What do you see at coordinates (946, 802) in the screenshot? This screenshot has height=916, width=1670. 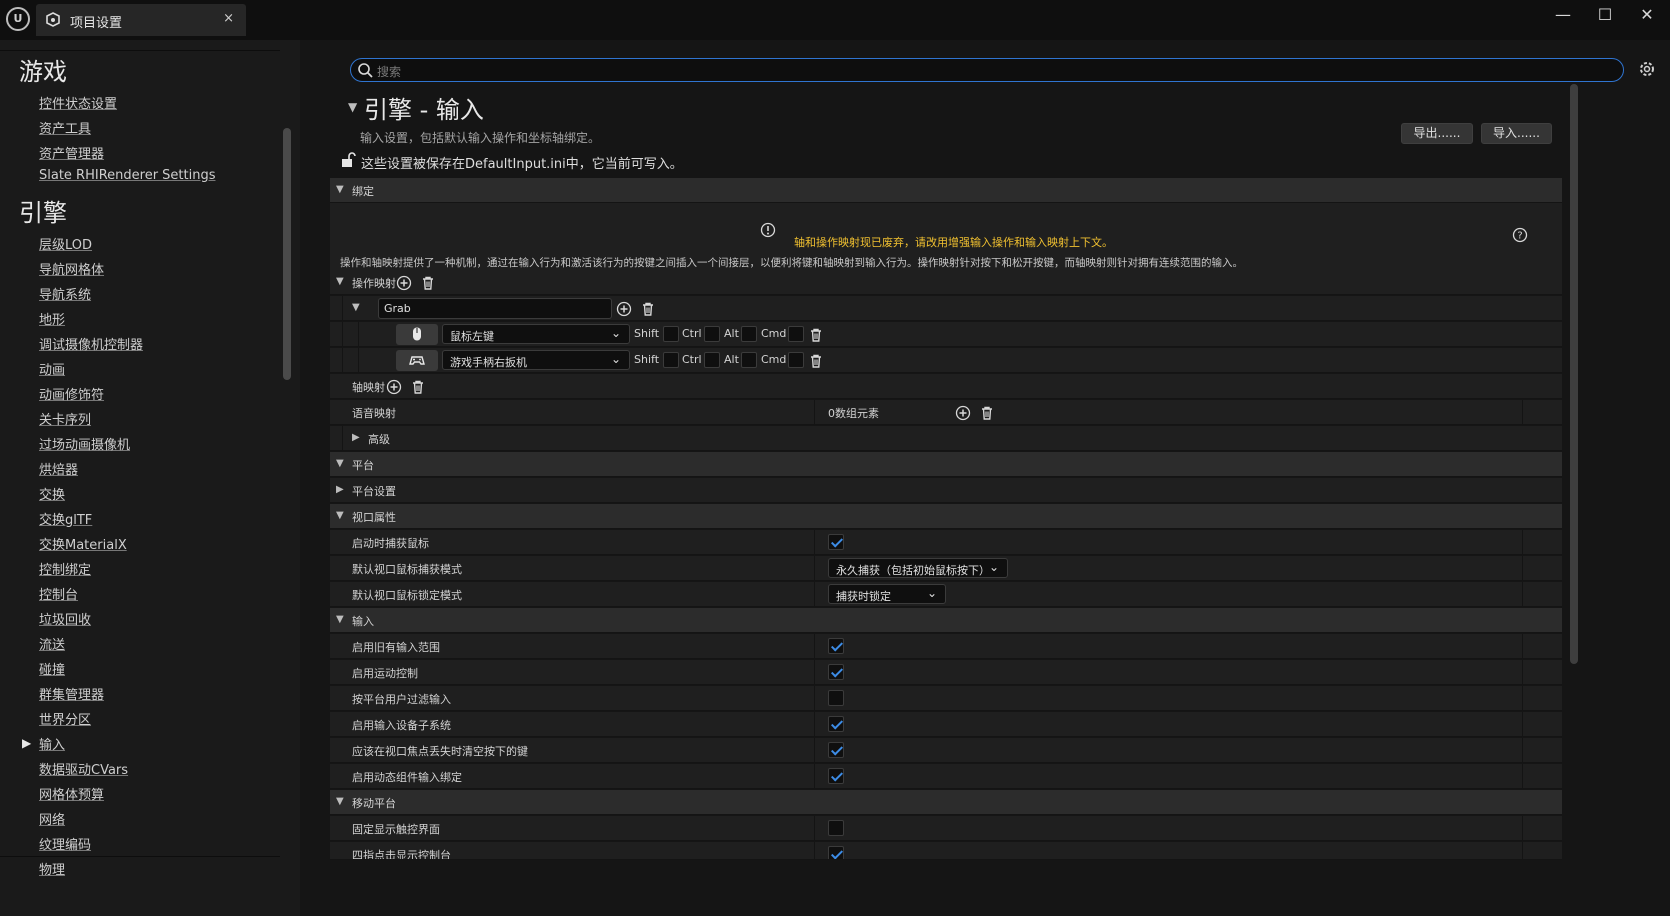 I see `section-mobile: ▼ 移动平台` at bounding box center [946, 802].